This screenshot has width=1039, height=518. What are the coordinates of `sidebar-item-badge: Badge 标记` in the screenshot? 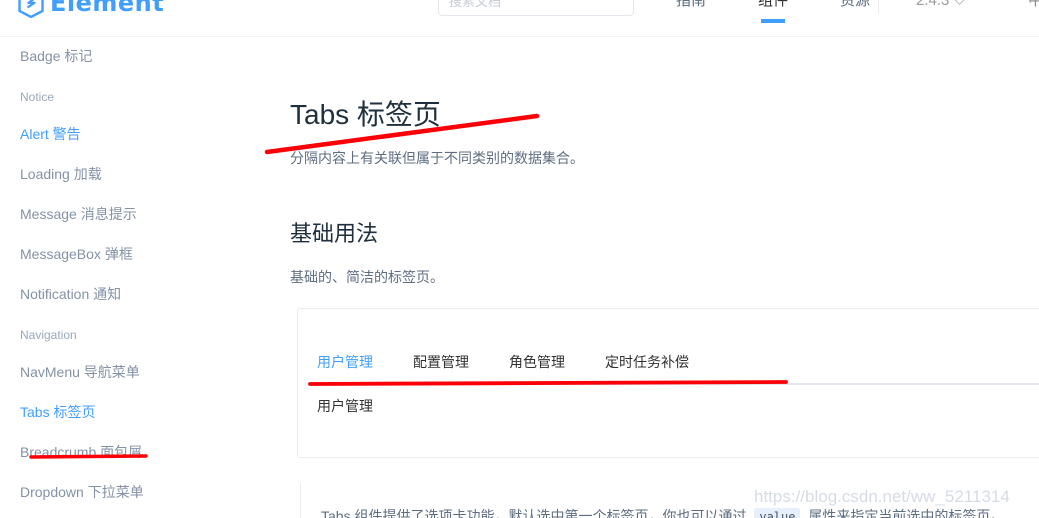 It's located at (145, 56).